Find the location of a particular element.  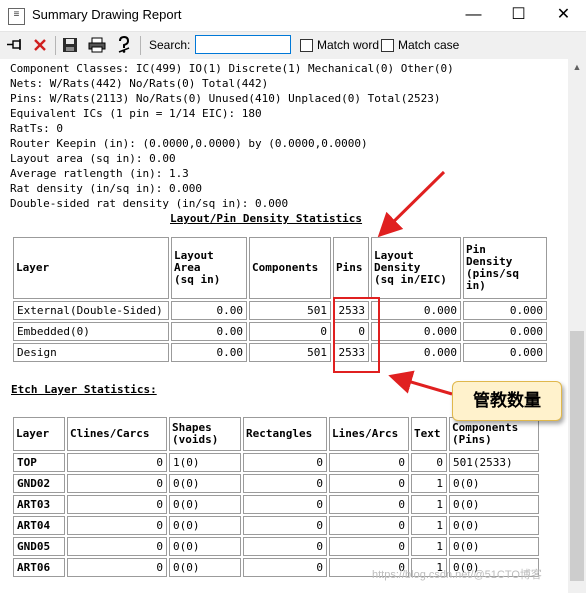

table-row: Design 0.00 501 2533 0.000 0.000 is located at coordinates (280, 352).